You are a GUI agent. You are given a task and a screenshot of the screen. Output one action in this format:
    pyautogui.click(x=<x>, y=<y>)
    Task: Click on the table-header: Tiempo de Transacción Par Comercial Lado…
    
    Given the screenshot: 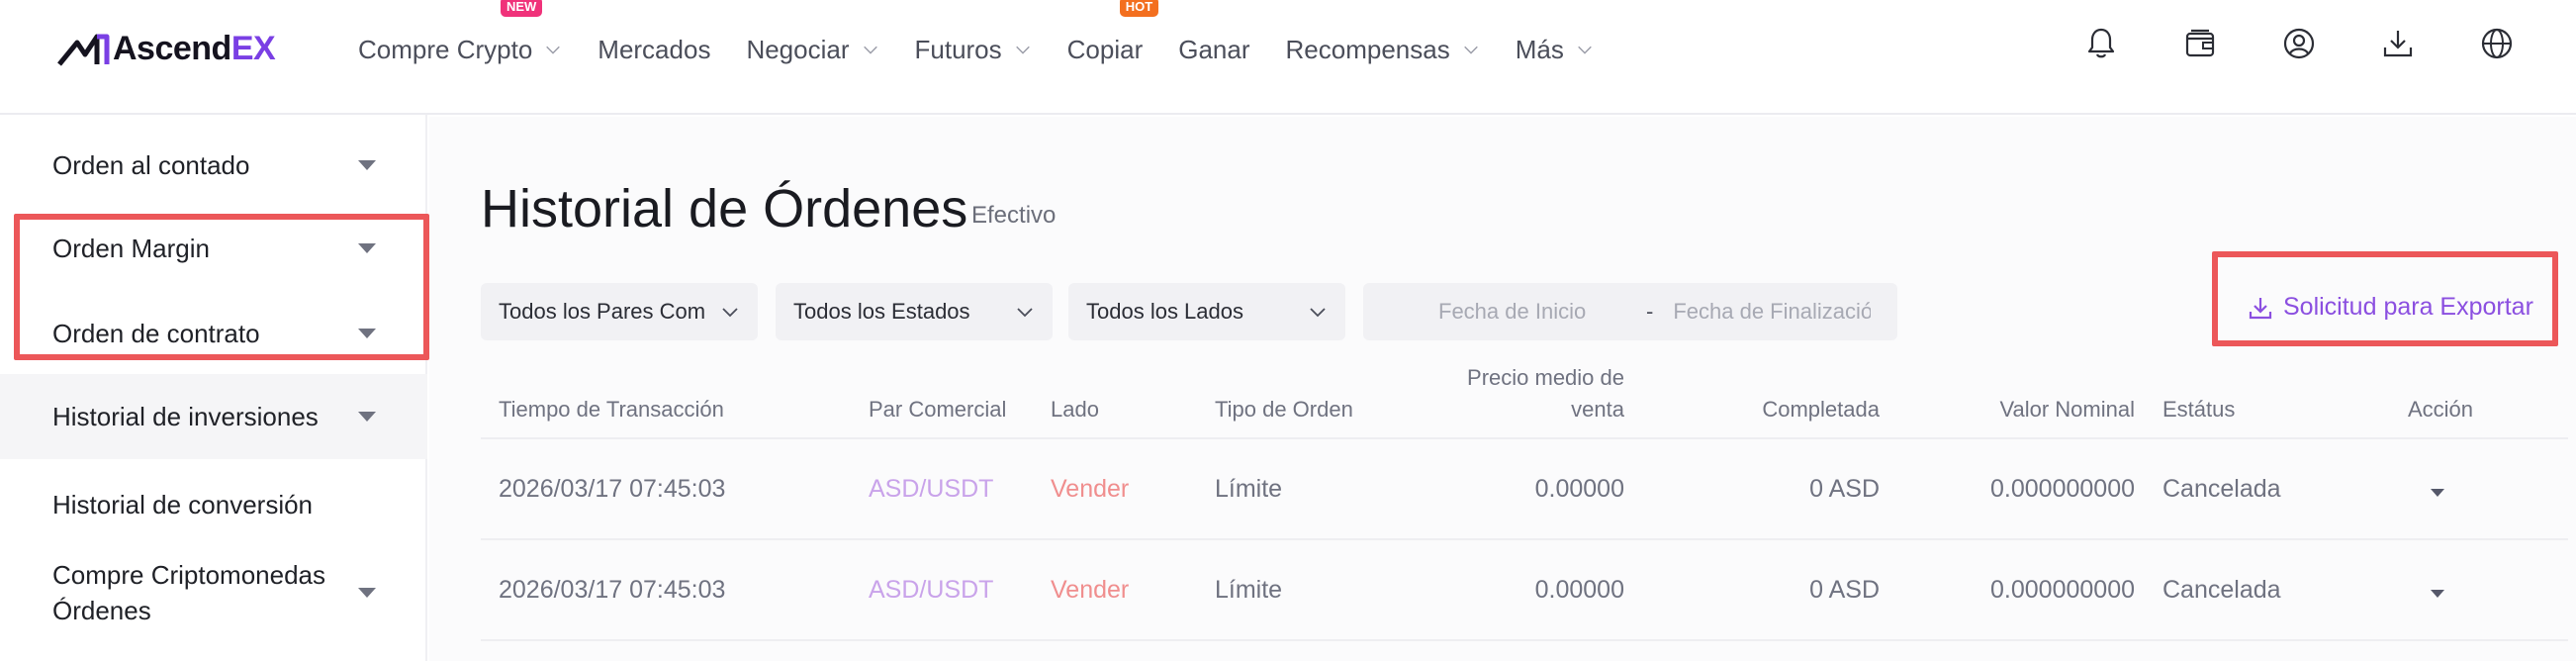 What is the action you would take?
    pyautogui.click(x=1524, y=402)
    